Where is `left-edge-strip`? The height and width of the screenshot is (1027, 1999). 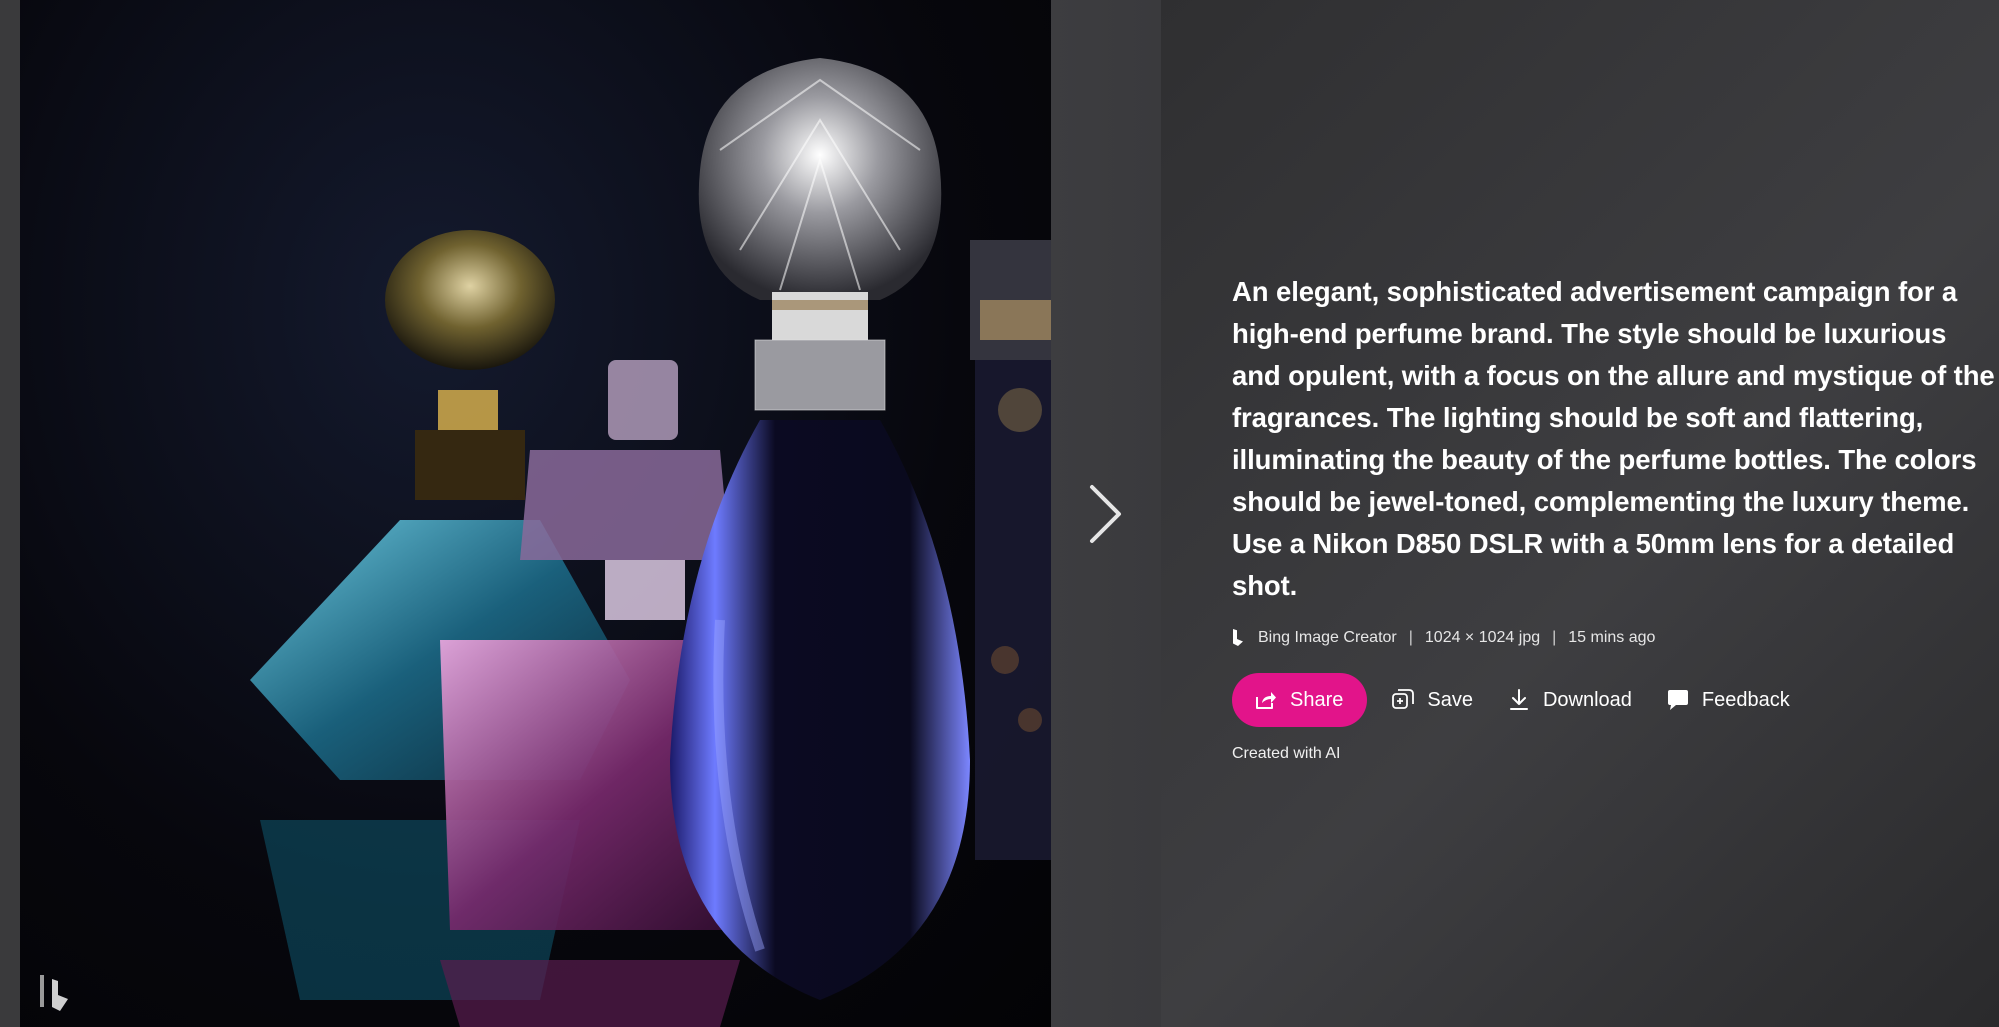
left-edge-strip is located at coordinates (10, 513).